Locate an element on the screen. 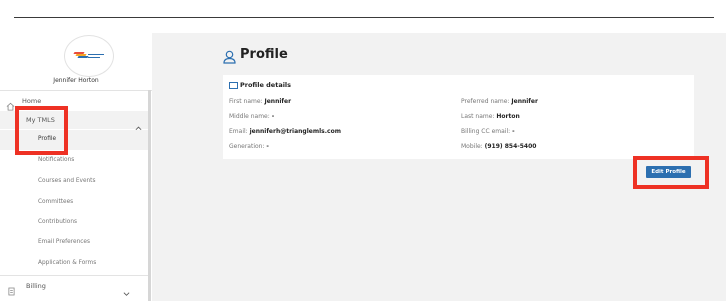  field-label: Middle name: is located at coordinates (249, 116).